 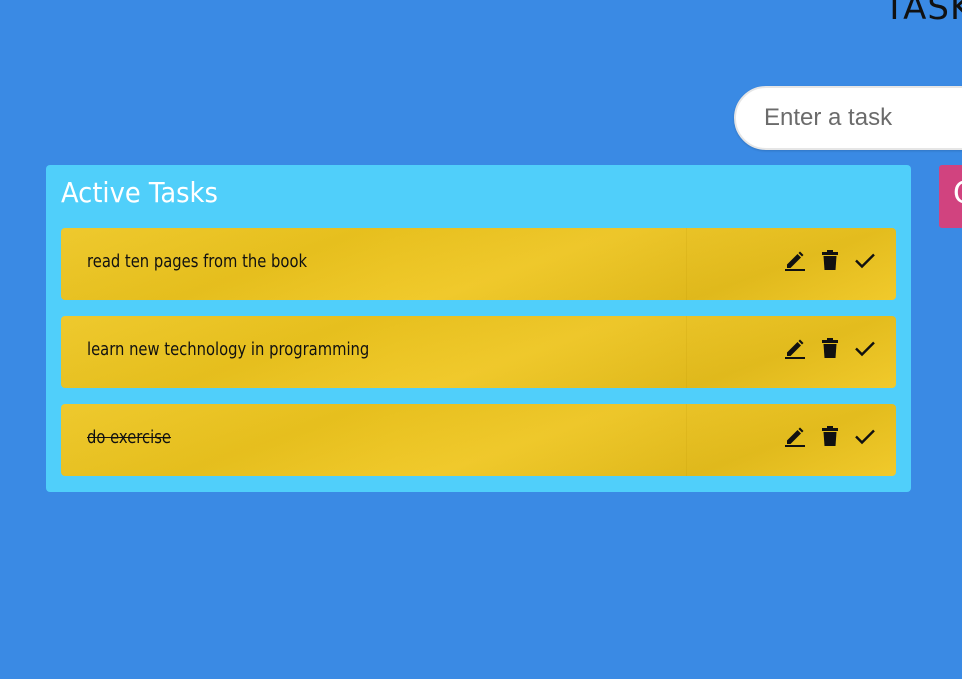 What do you see at coordinates (228, 349) in the screenshot?
I see `task-text: learn new technology in programming` at bounding box center [228, 349].